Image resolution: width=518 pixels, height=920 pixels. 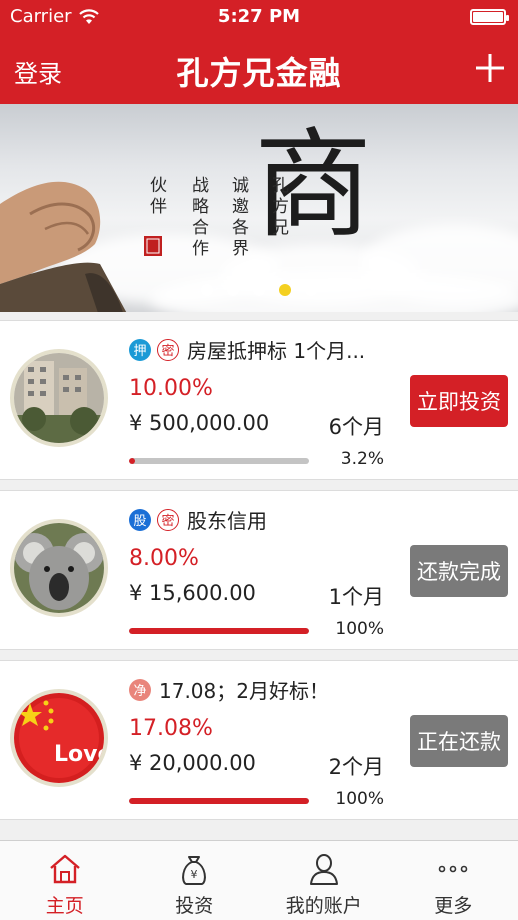 What do you see at coordinates (238, 218) in the screenshot?
I see `banner-text-2: 诚邀各界` at bounding box center [238, 218].